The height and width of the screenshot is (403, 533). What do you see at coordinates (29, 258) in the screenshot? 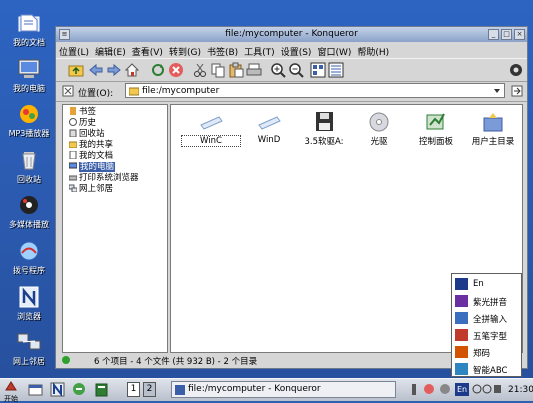
I see `desktop-icon-dialer: 拨号程序` at bounding box center [29, 258].